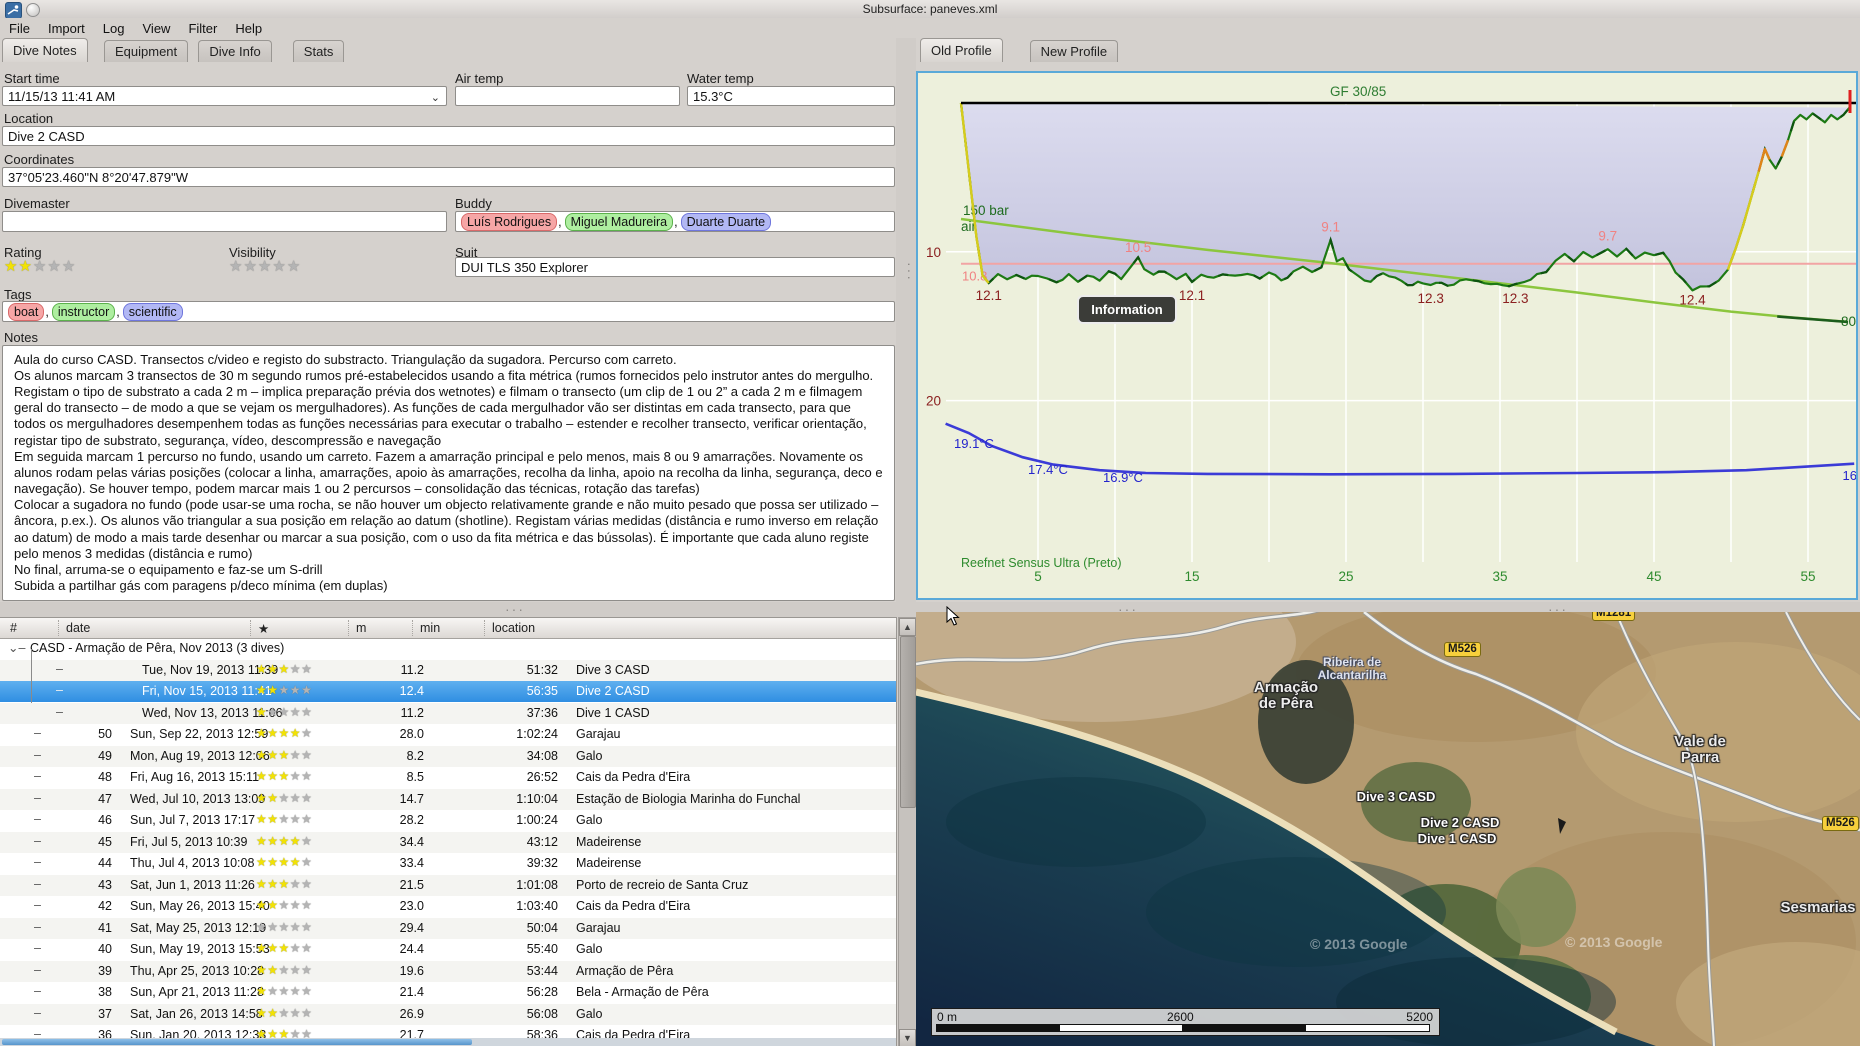 The image size is (1860, 1046). Describe the element at coordinates (114, 28) in the screenshot. I see `menu-item-log: Log` at that location.